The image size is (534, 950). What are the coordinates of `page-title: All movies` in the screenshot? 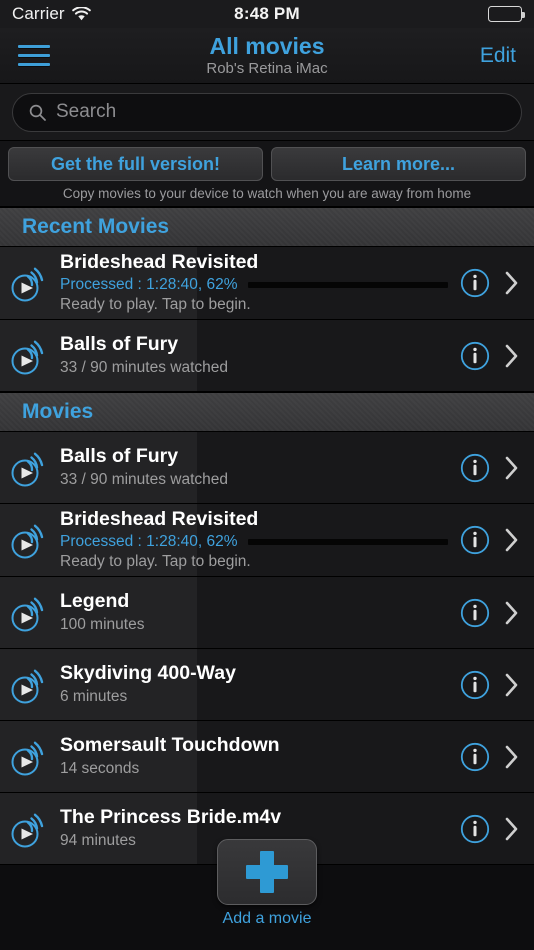 It's located at (267, 46).